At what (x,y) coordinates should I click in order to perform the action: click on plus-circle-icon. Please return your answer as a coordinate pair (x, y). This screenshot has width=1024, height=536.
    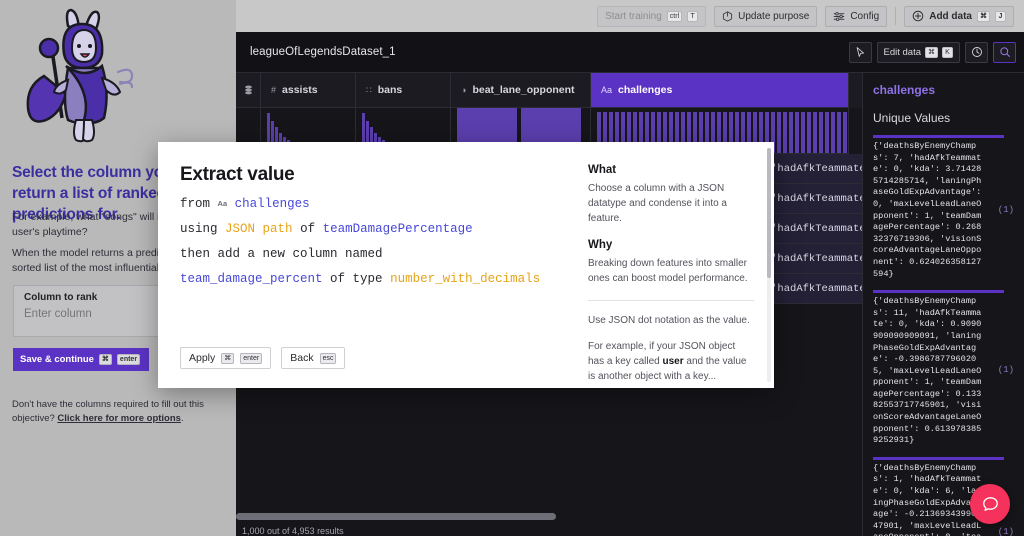
    Looking at the image, I should click on (918, 16).